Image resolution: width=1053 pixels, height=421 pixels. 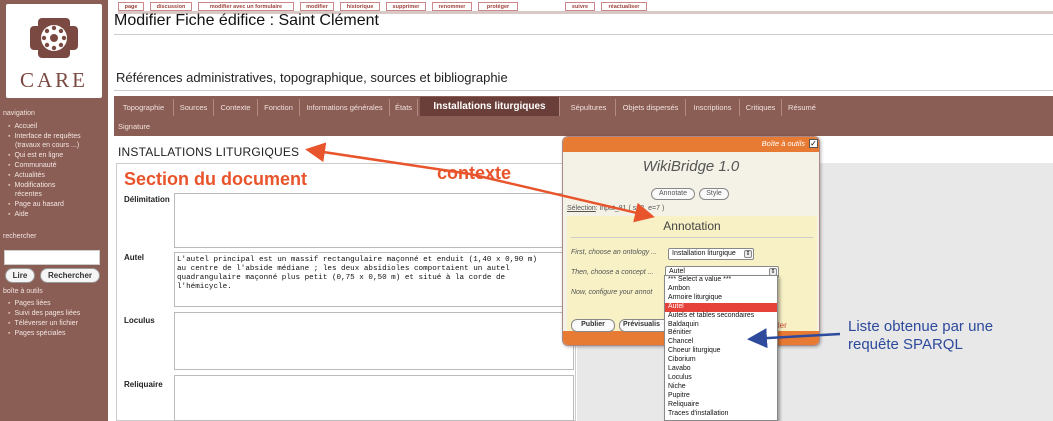 I want to click on tab-historique: historique, so click(x=360, y=6).